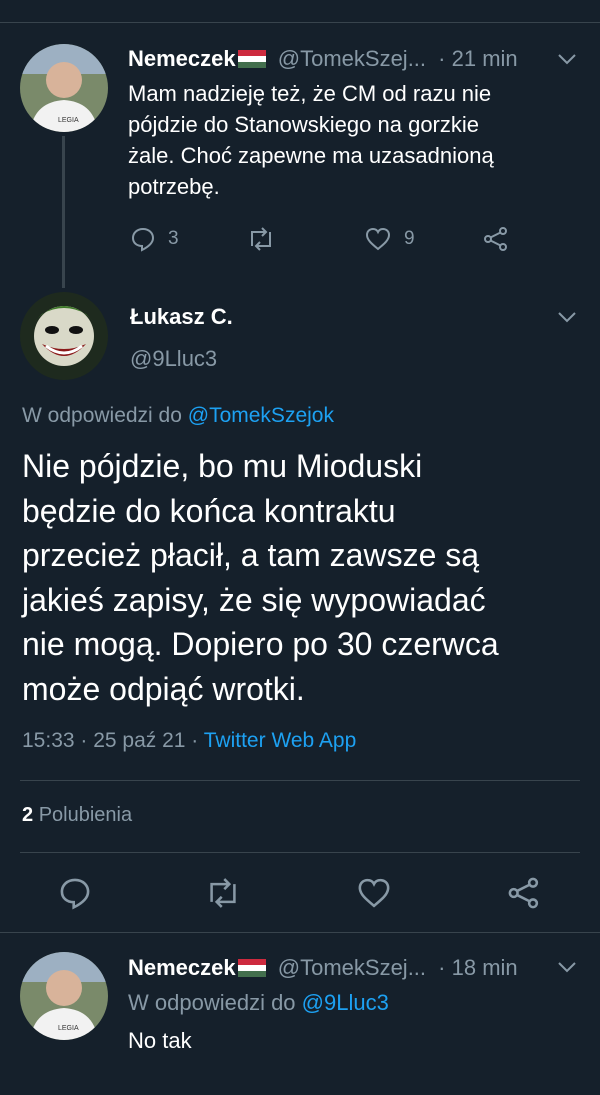 This screenshot has height=1095, width=600. I want to click on like-button: 9, so click(389, 239).